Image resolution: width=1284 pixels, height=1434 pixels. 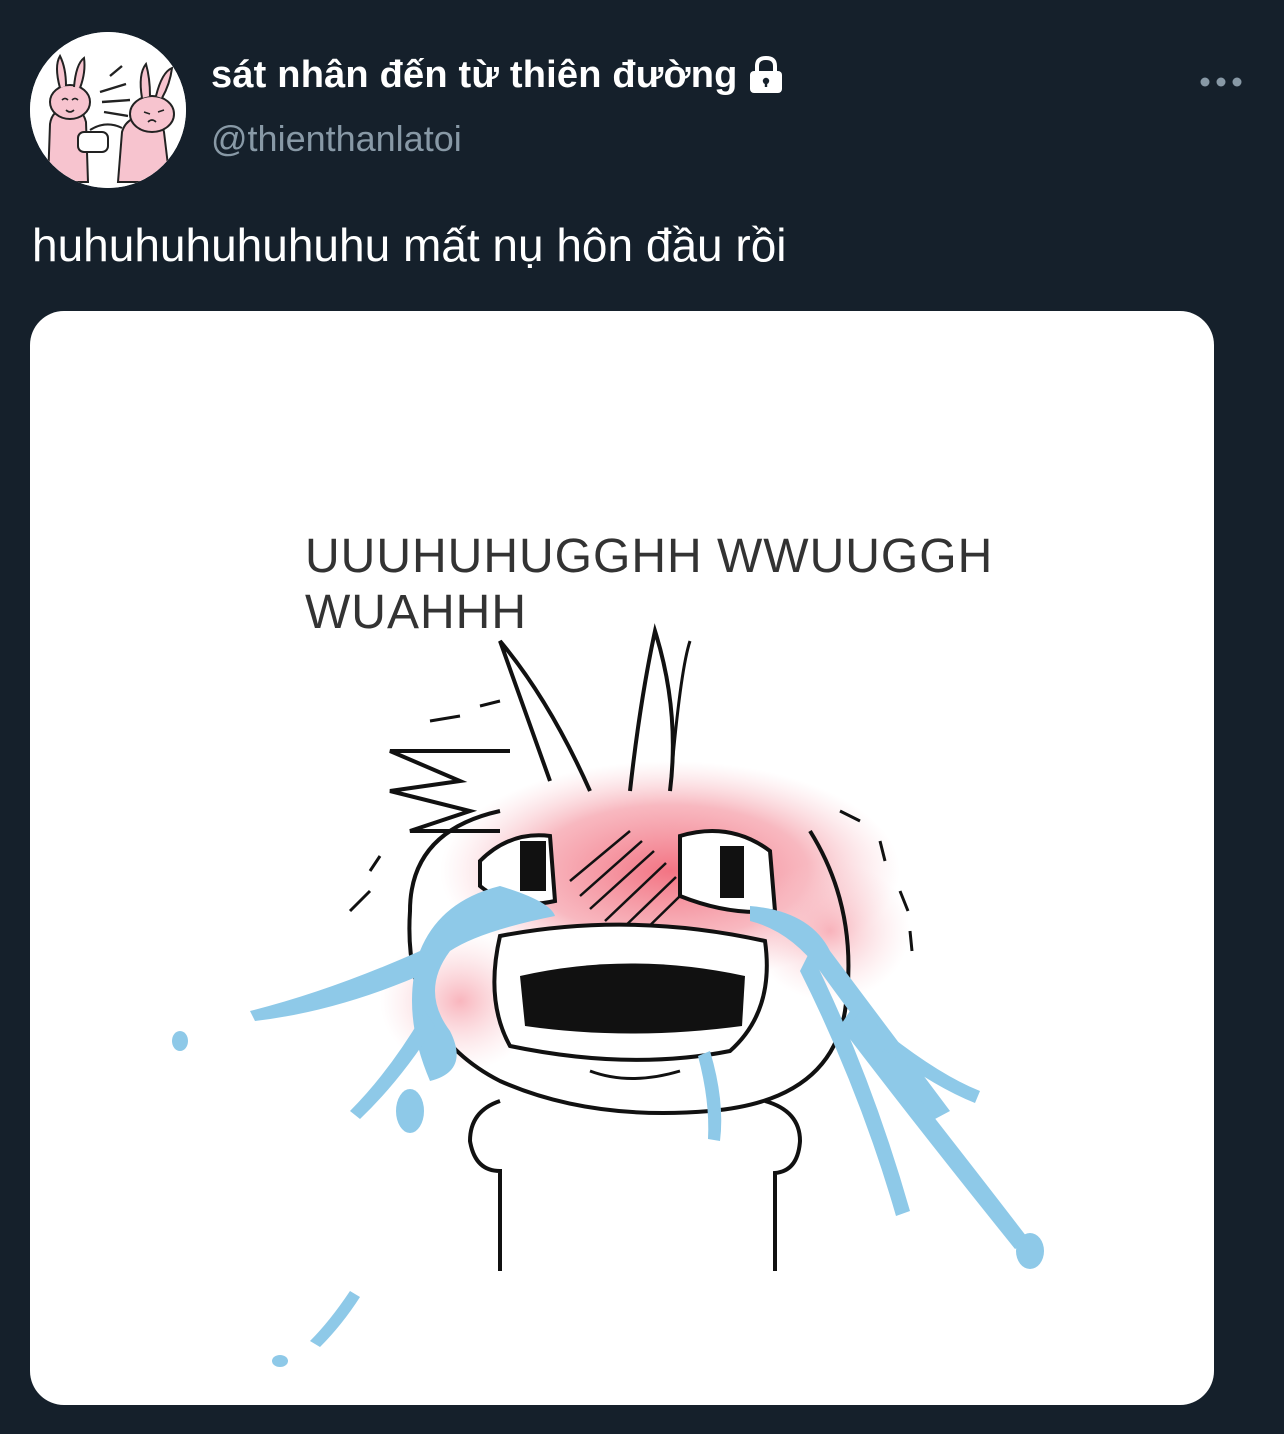 What do you see at coordinates (1221, 82) in the screenshot?
I see `more-horizontal-icon` at bounding box center [1221, 82].